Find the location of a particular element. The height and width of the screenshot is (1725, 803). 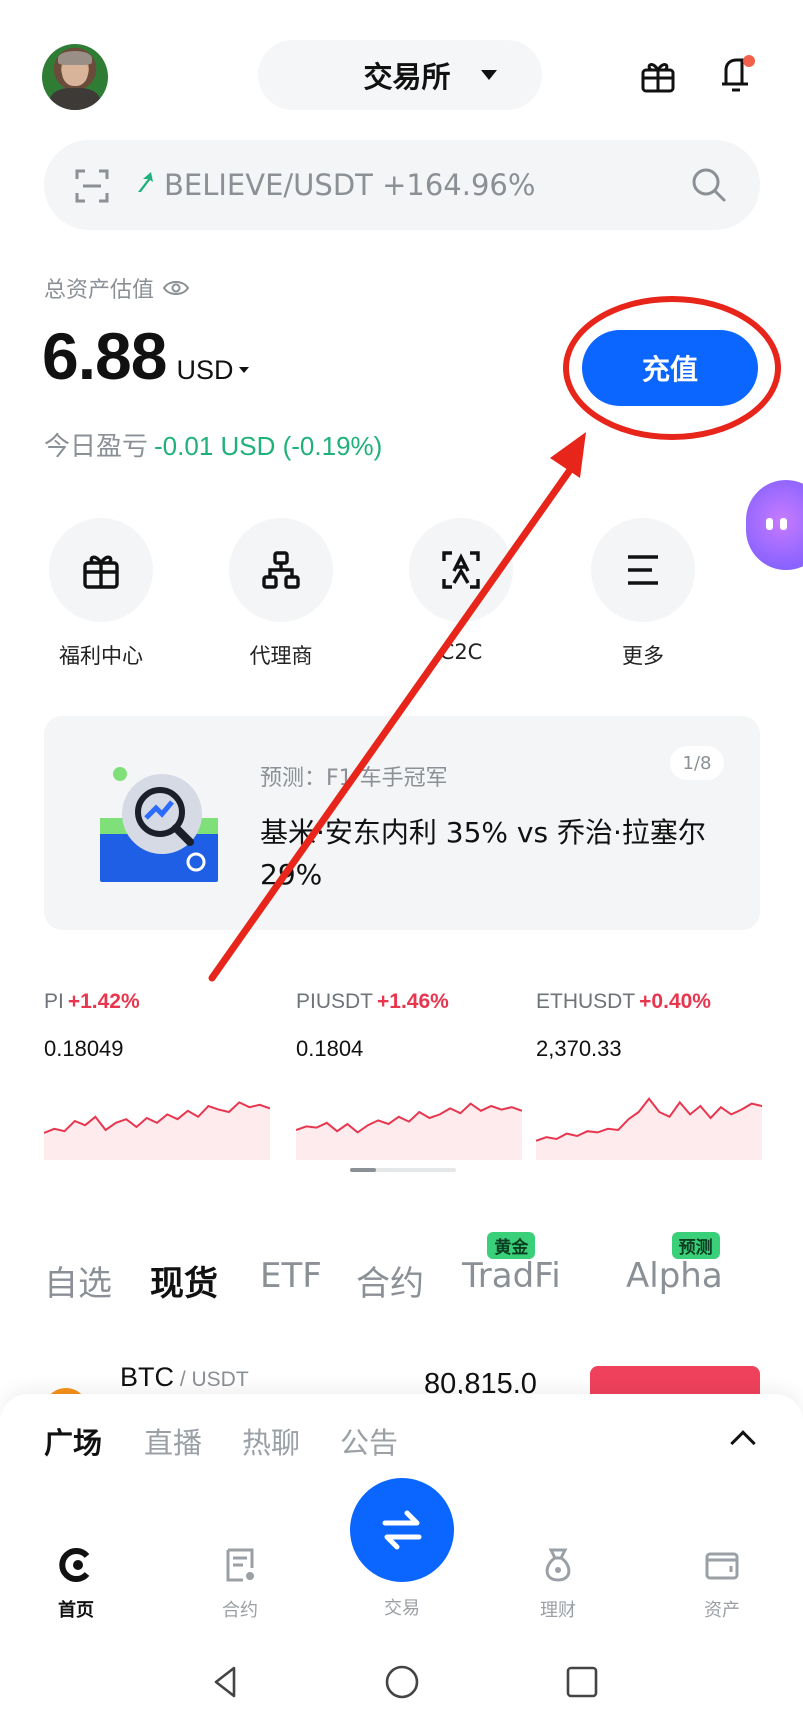

tab-etf: ETF is located at coordinates (291, 1276).